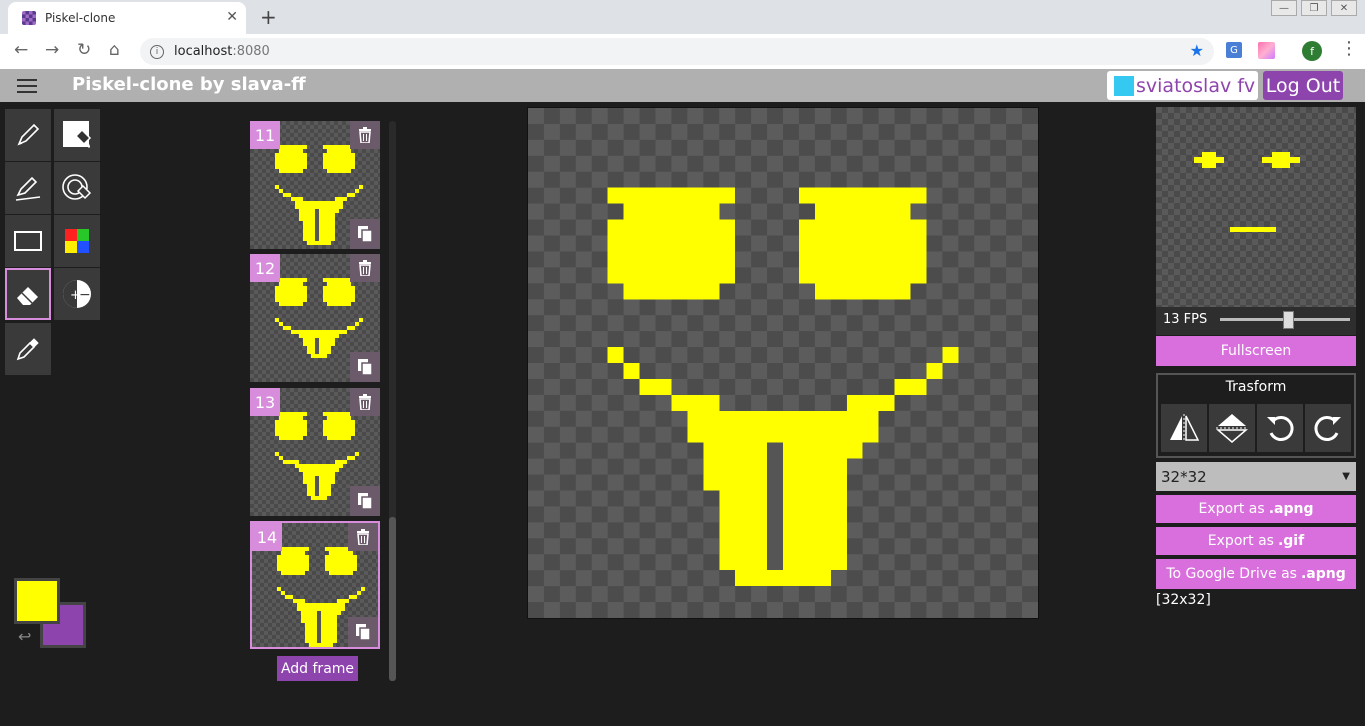  I want to click on eyedropper-icon, so click(27, 349).